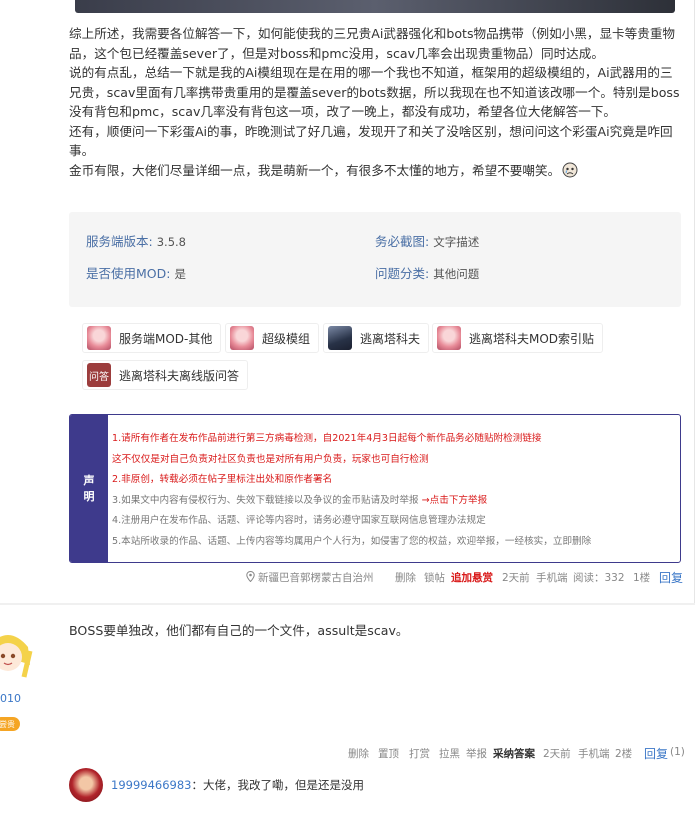  What do you see at coordinates (388, 753) in the screenshot?
I see `pin-button: 置顶` at bounding box center [388, 753].